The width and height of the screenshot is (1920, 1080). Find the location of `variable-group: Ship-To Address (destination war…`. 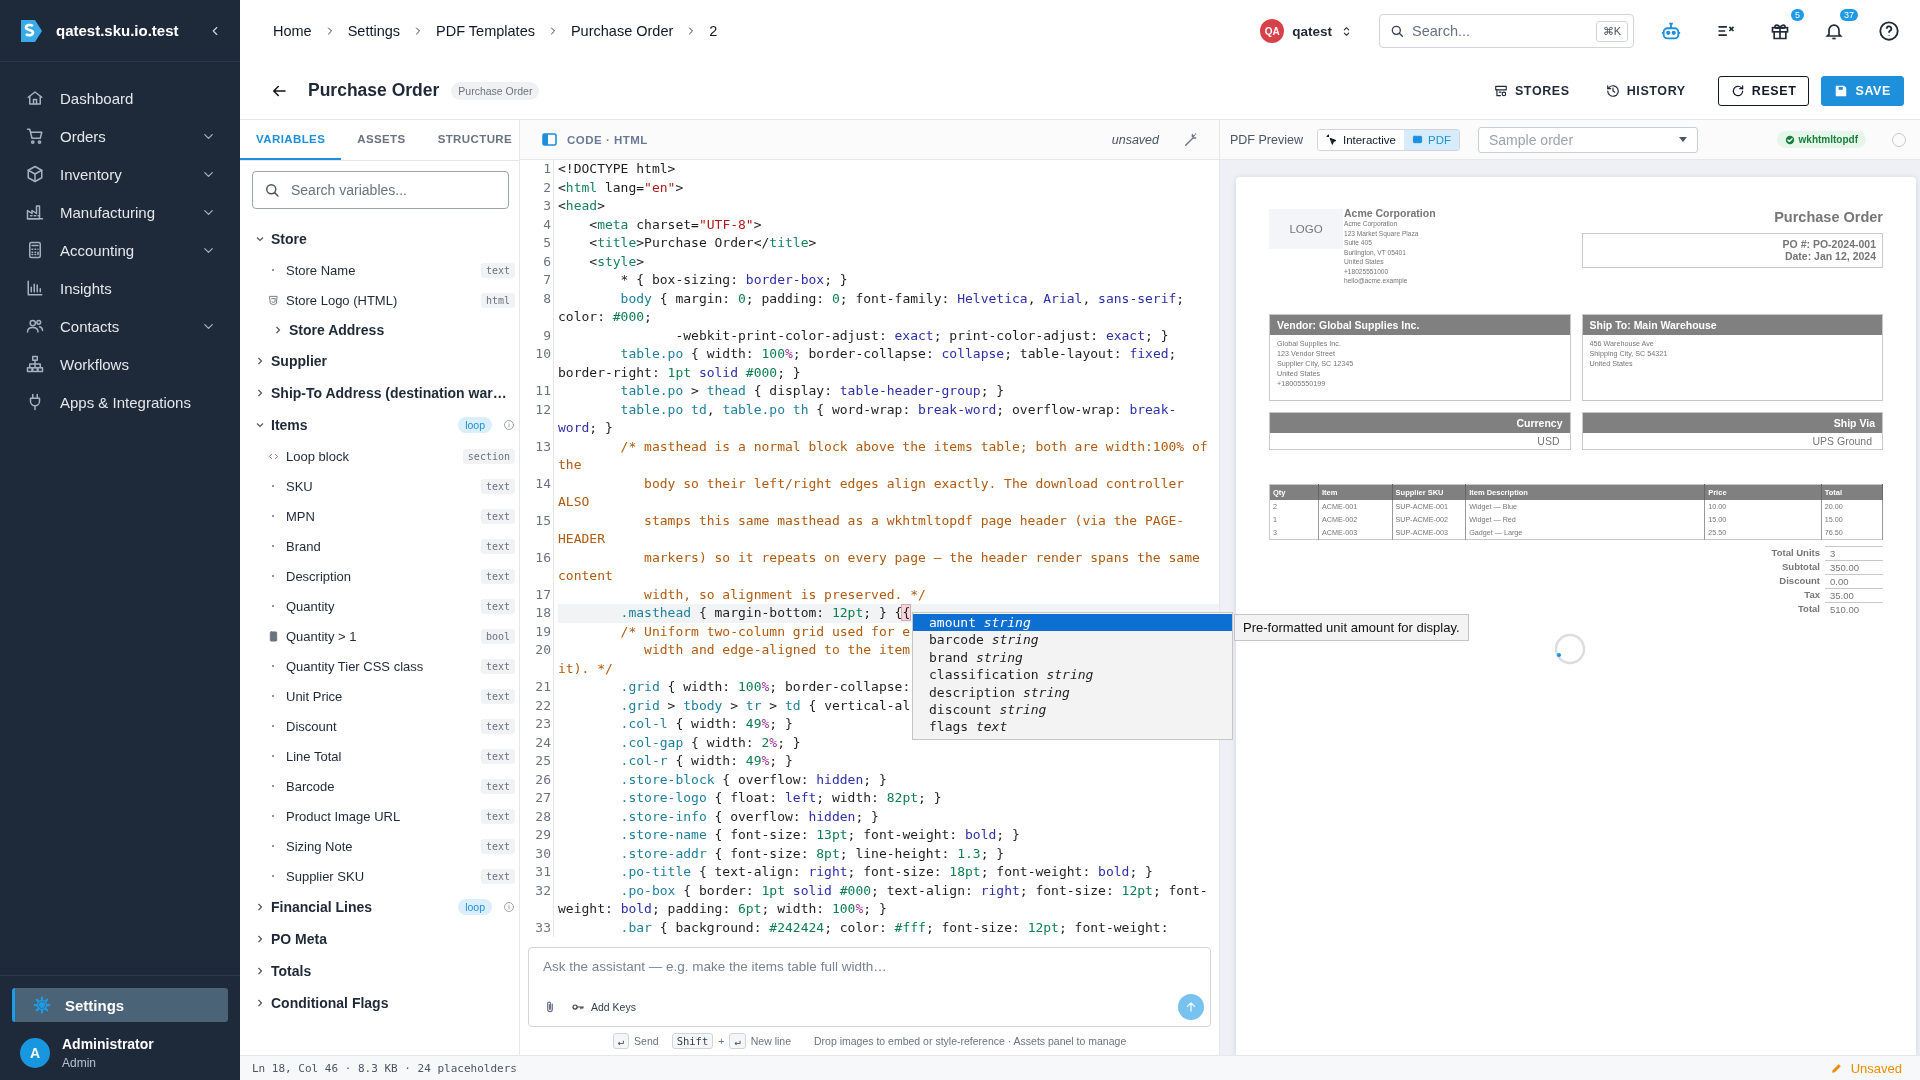

variable-group: Ship-To Address (destination war… is located at coordinates (384, 393).